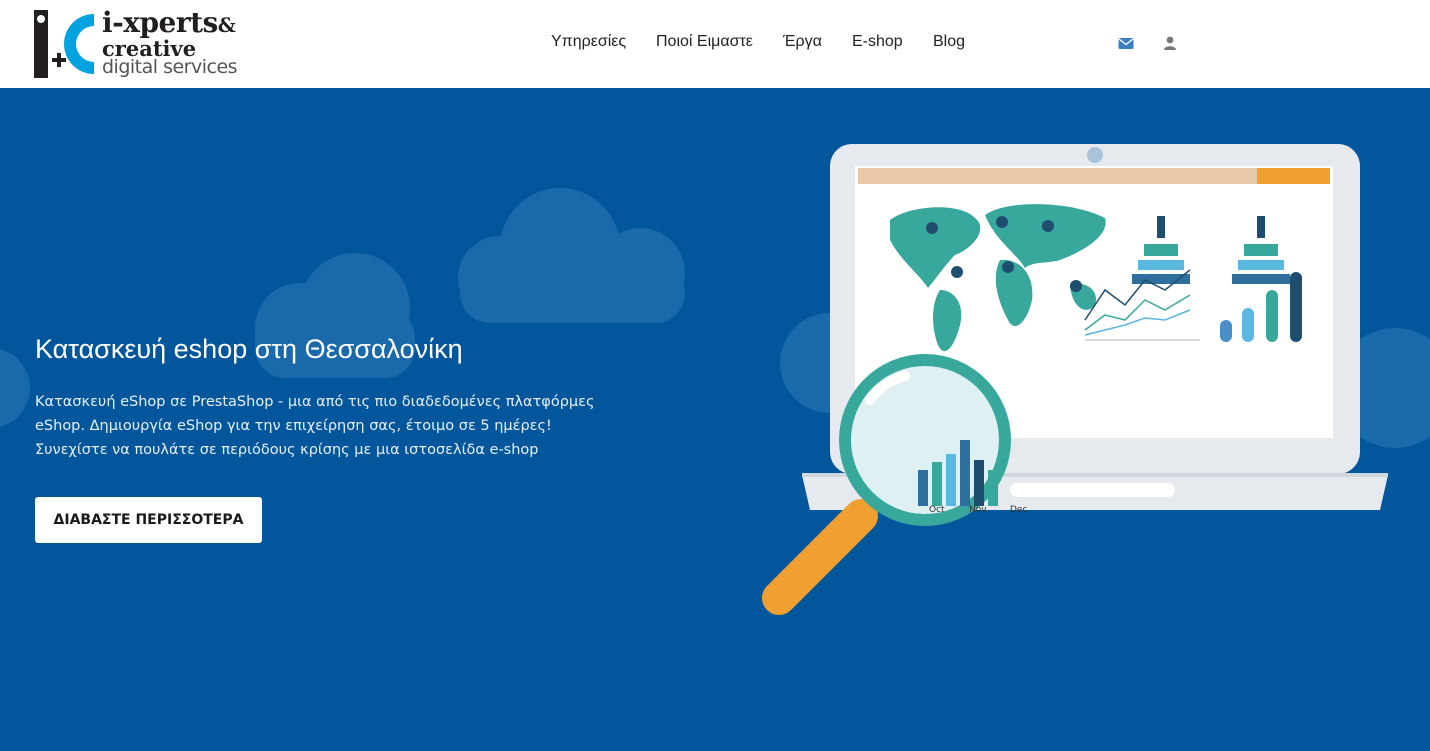  What do you see at coordinates (160, 22) in the screenshot?
I see `logo-line1: i-xperts` at bounding box center [160, 22].